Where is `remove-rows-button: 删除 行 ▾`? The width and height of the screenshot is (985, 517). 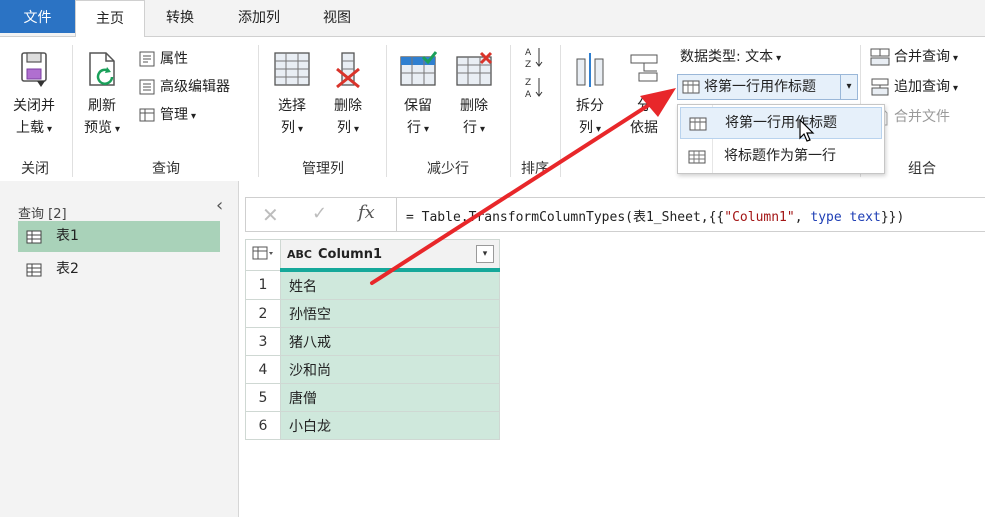 remove-rows-button: 删除 行 ▾ is located at coordinates (474, 96).